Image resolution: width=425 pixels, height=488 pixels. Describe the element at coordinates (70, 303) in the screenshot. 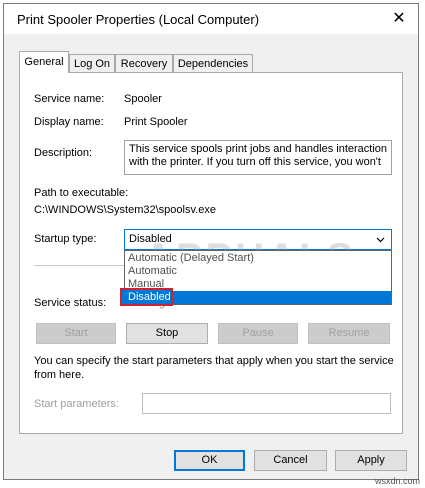

I see `service-status-label: Service status:` at that location.